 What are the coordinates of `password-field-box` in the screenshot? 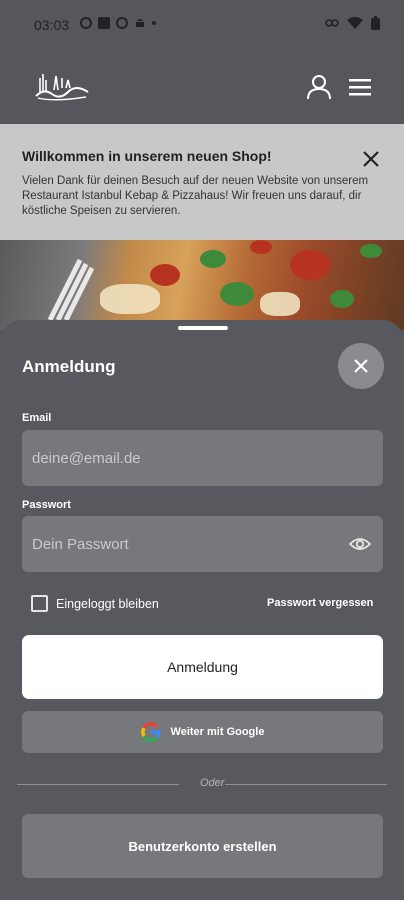 It's located at (202, 544).